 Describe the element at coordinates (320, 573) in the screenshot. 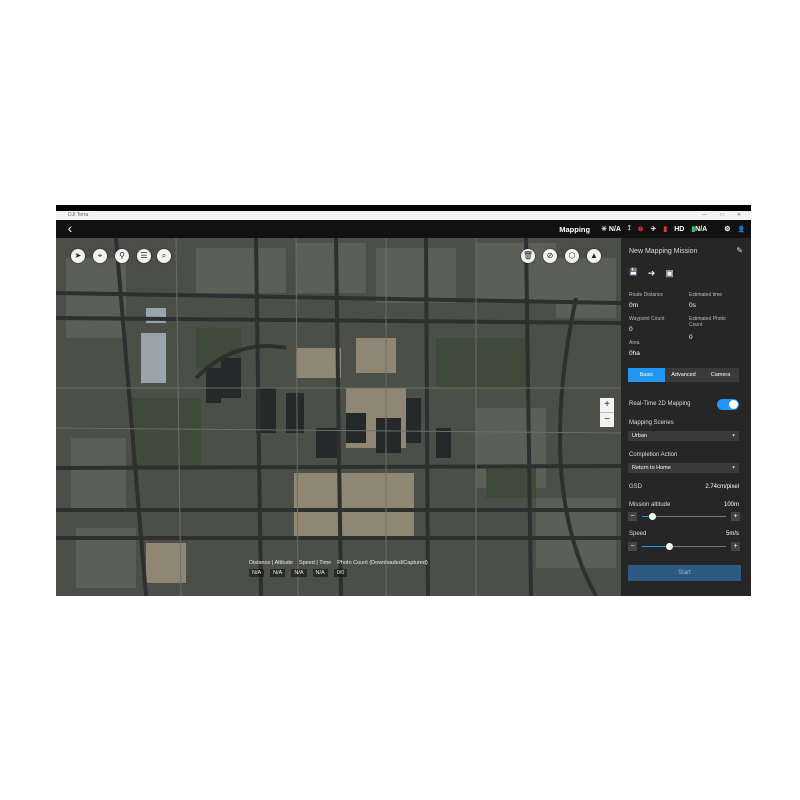

I see `stats-time-value: N/A` at that location.